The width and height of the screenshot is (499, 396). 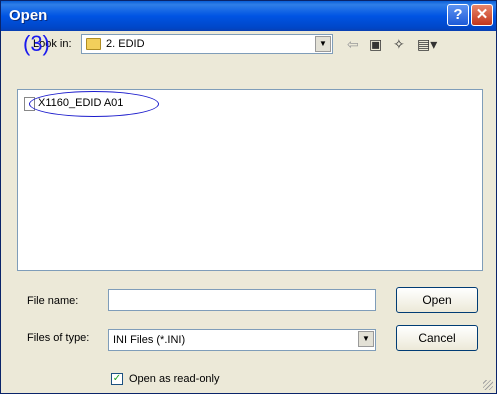 I want to click on close-button: ✕, so click(x=482, y=15).